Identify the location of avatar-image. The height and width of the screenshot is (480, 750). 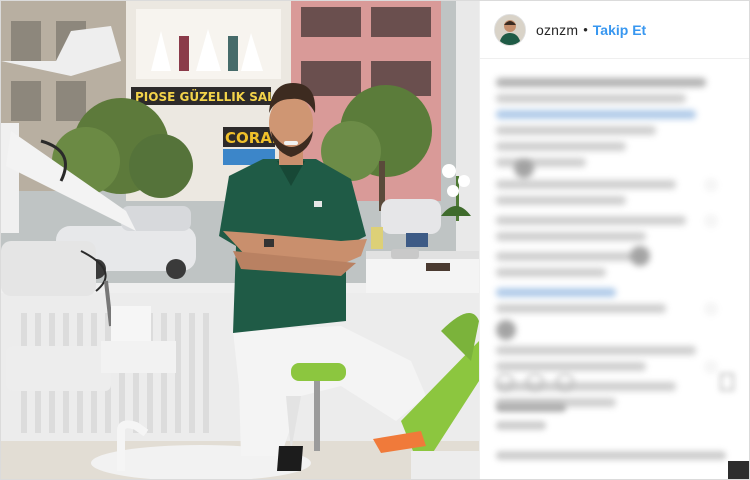
(510, 29).